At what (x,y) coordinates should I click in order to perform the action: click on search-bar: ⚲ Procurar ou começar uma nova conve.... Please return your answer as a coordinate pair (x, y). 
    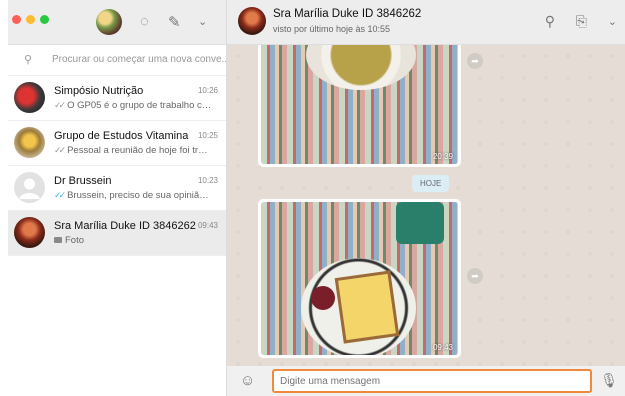
    Looking at the image, I should click on (119, 60).